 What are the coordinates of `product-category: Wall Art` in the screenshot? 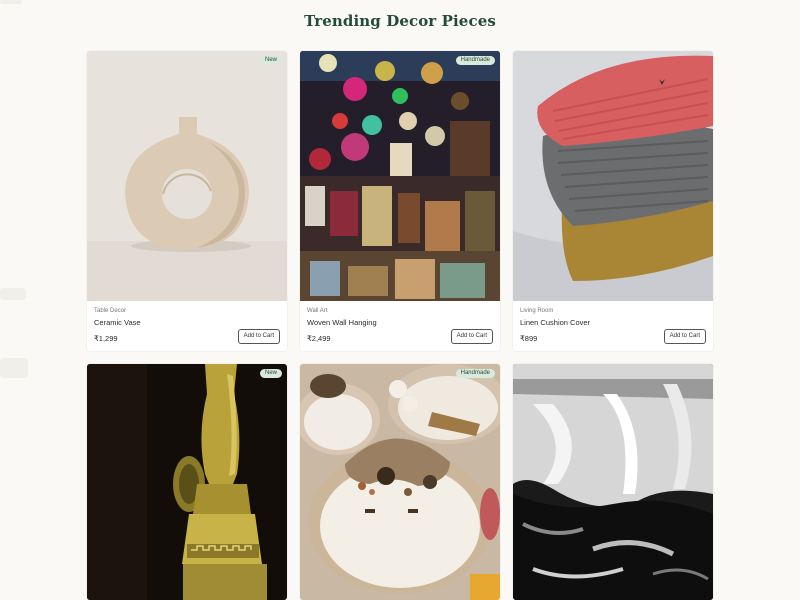 It's located at (317, 311).